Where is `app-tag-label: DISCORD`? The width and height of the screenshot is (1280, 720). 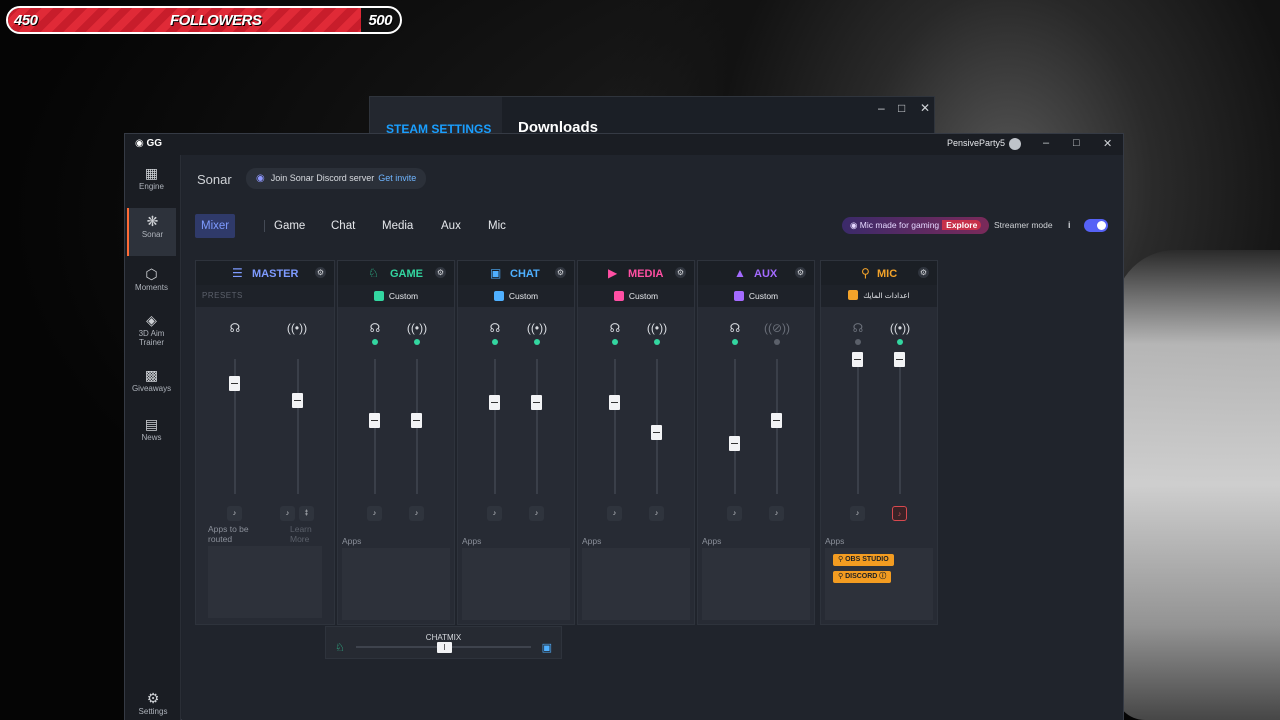
app-tag-label: DISCORD is located at coordinates (861, 576).